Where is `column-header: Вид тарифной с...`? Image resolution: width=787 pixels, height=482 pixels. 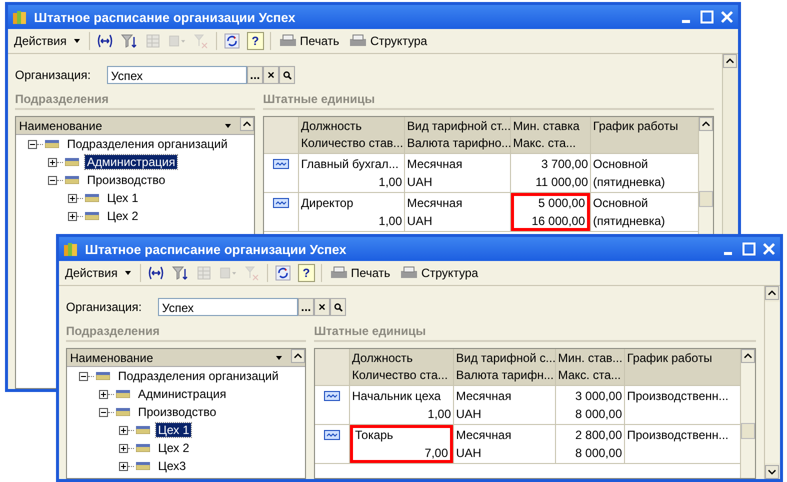 column-header: Вид тарифной с... is located at coordinates (504, 358).